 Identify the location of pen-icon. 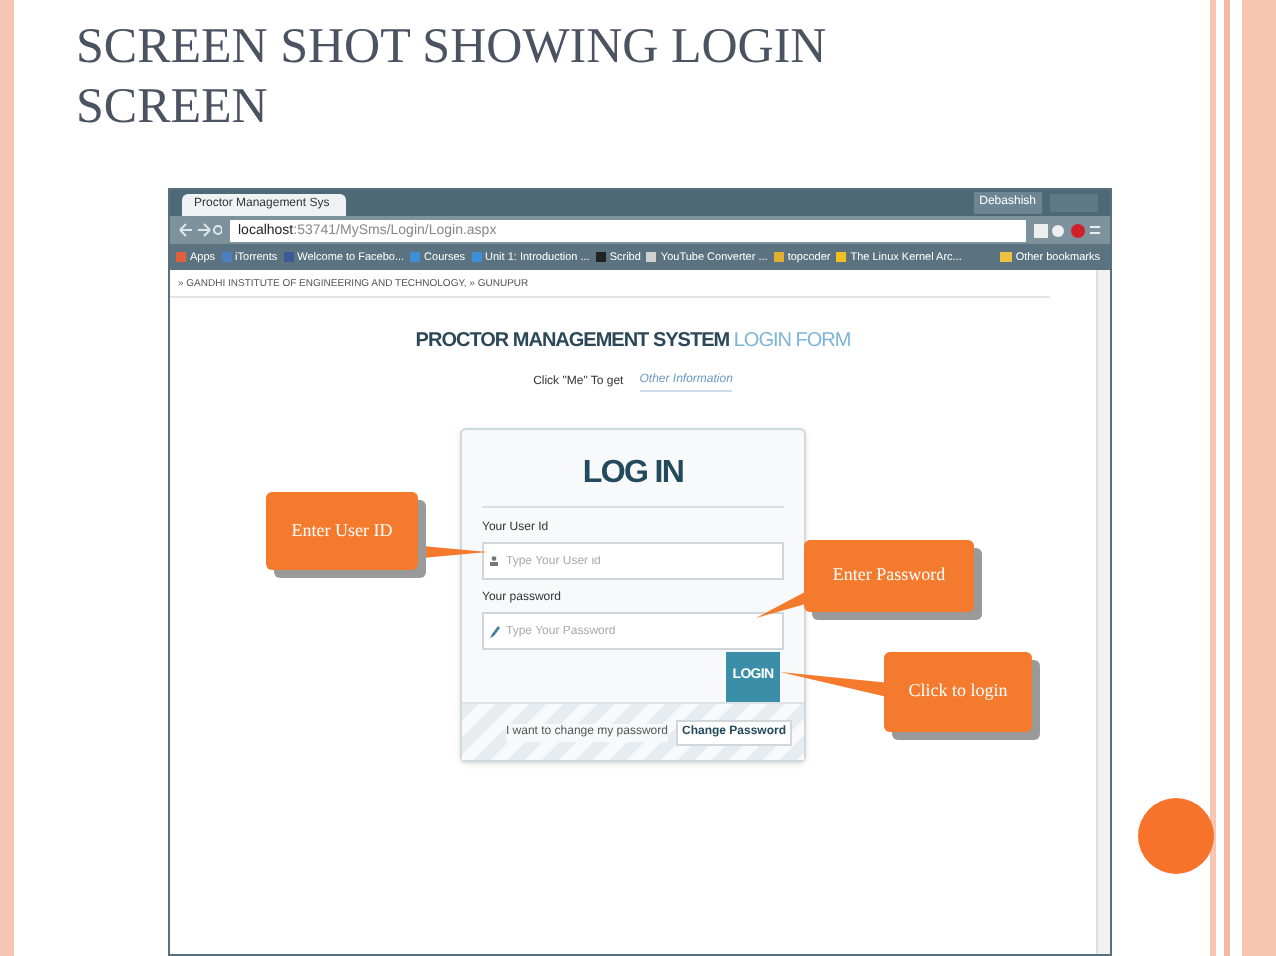
(495, 632).